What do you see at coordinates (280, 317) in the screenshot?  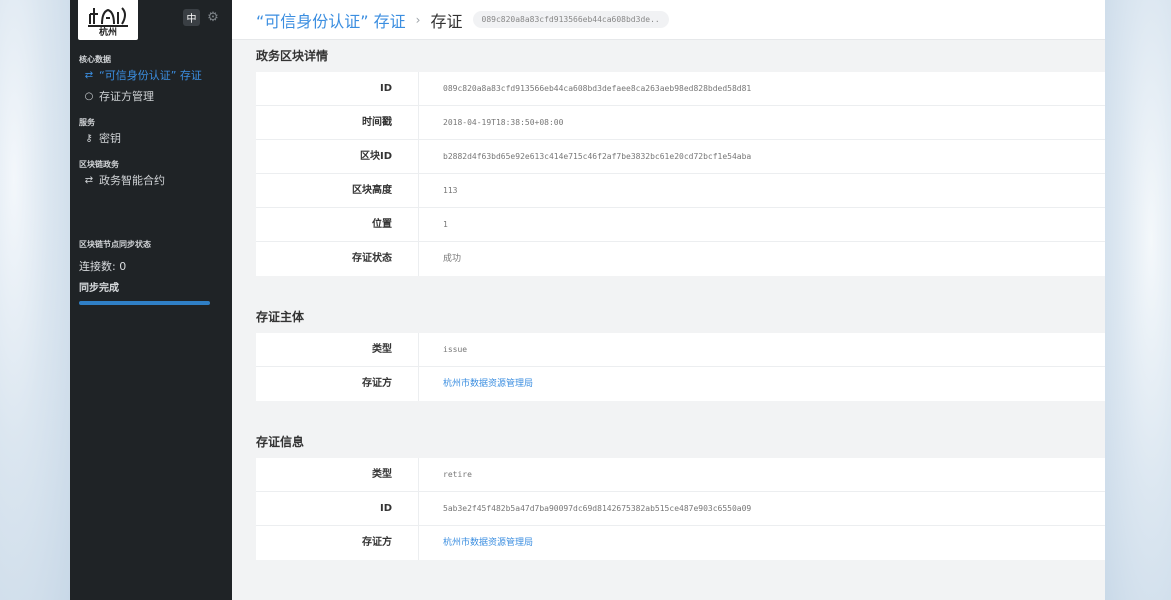 I see `section-title-subject: 存证主体` at bounding box center [280, 317].